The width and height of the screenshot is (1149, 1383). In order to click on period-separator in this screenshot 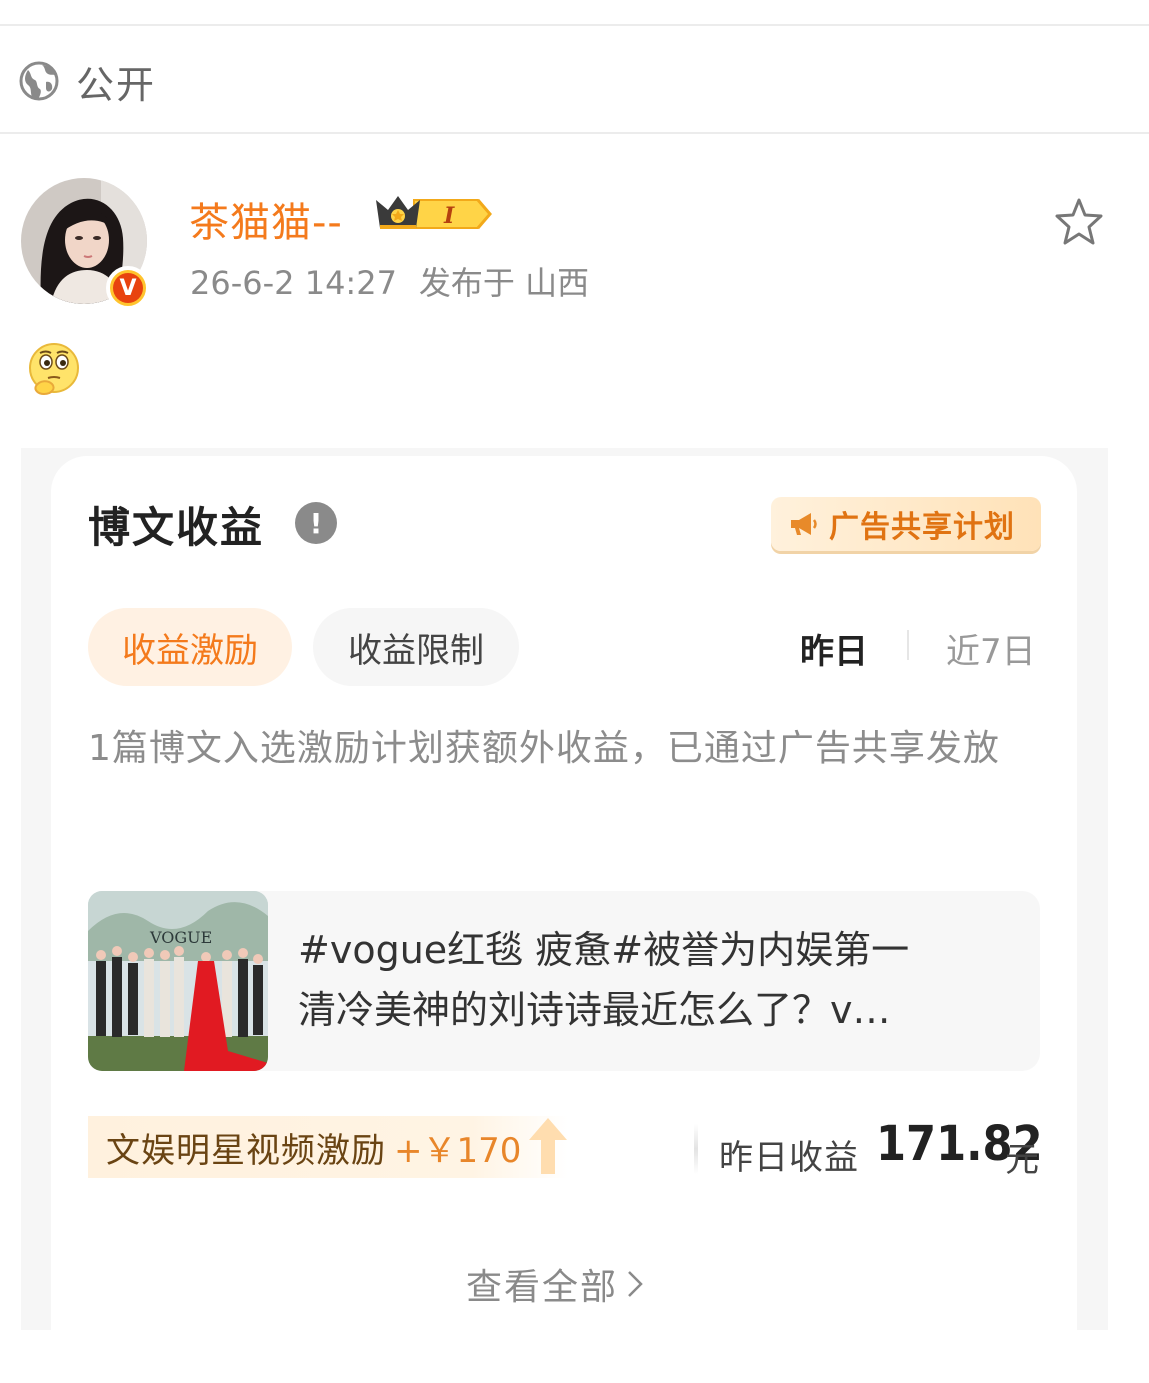, I will do `click(908, 645)`.